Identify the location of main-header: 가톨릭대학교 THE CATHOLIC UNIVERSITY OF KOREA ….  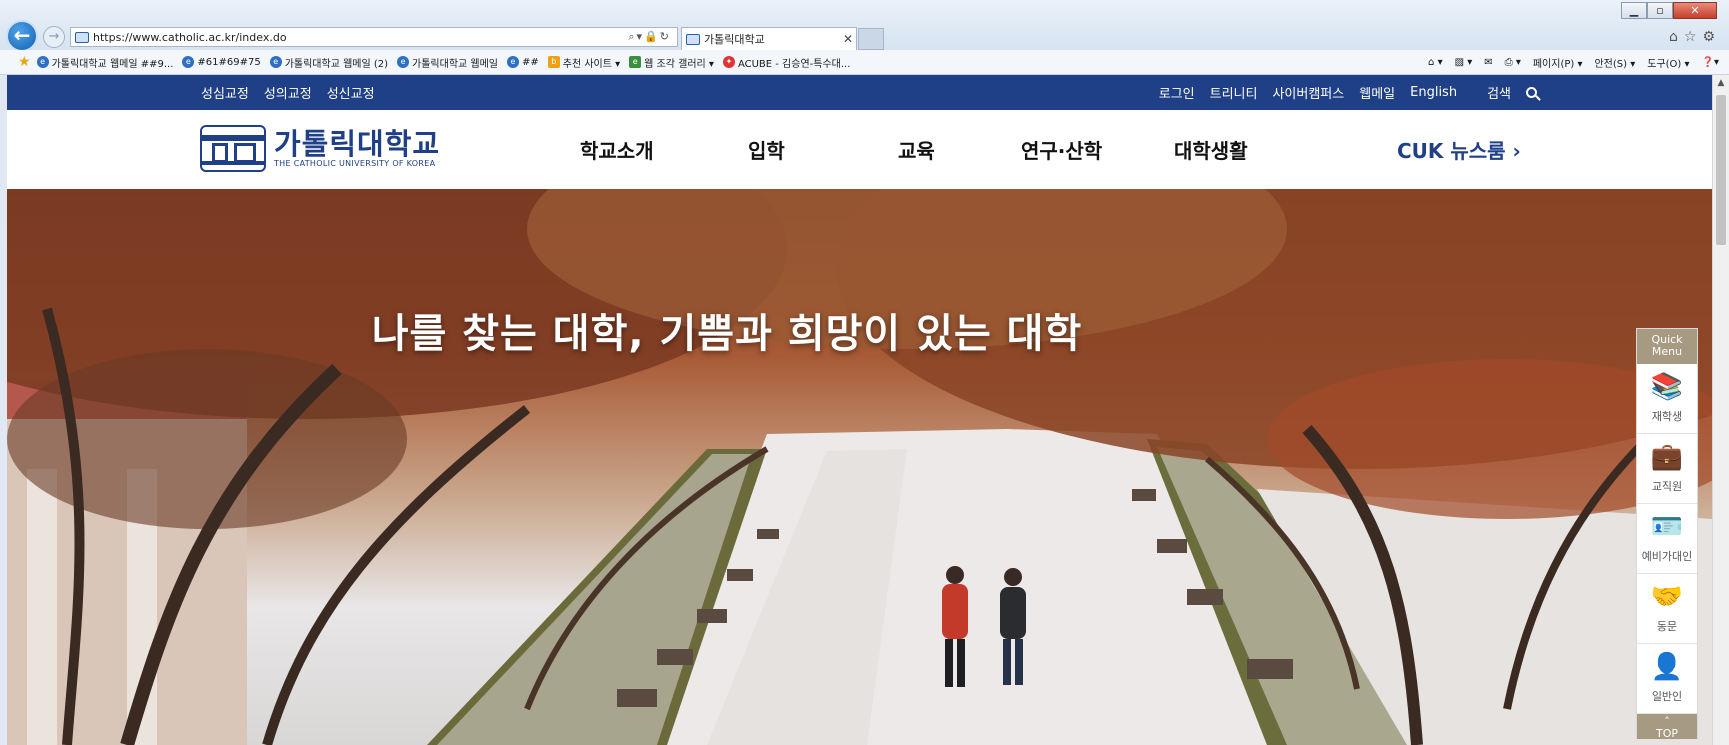
(859, 149).